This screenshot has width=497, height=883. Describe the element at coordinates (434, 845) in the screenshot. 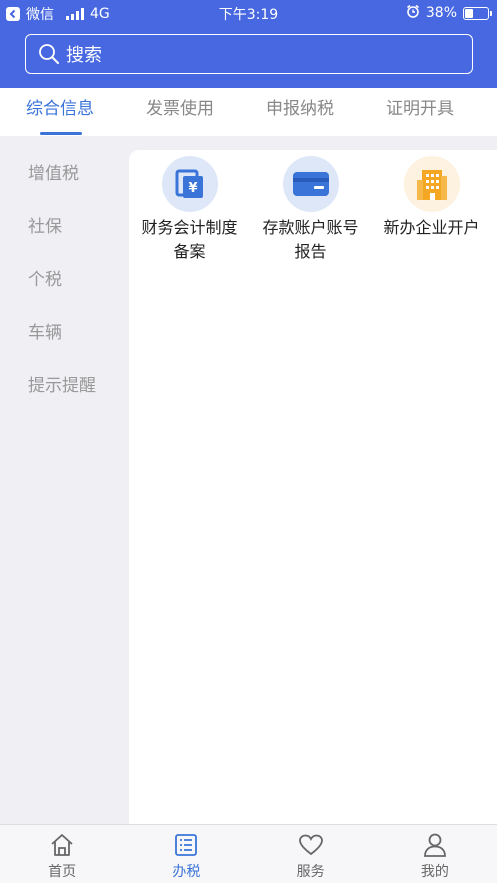

I see `user-icon` at that location.